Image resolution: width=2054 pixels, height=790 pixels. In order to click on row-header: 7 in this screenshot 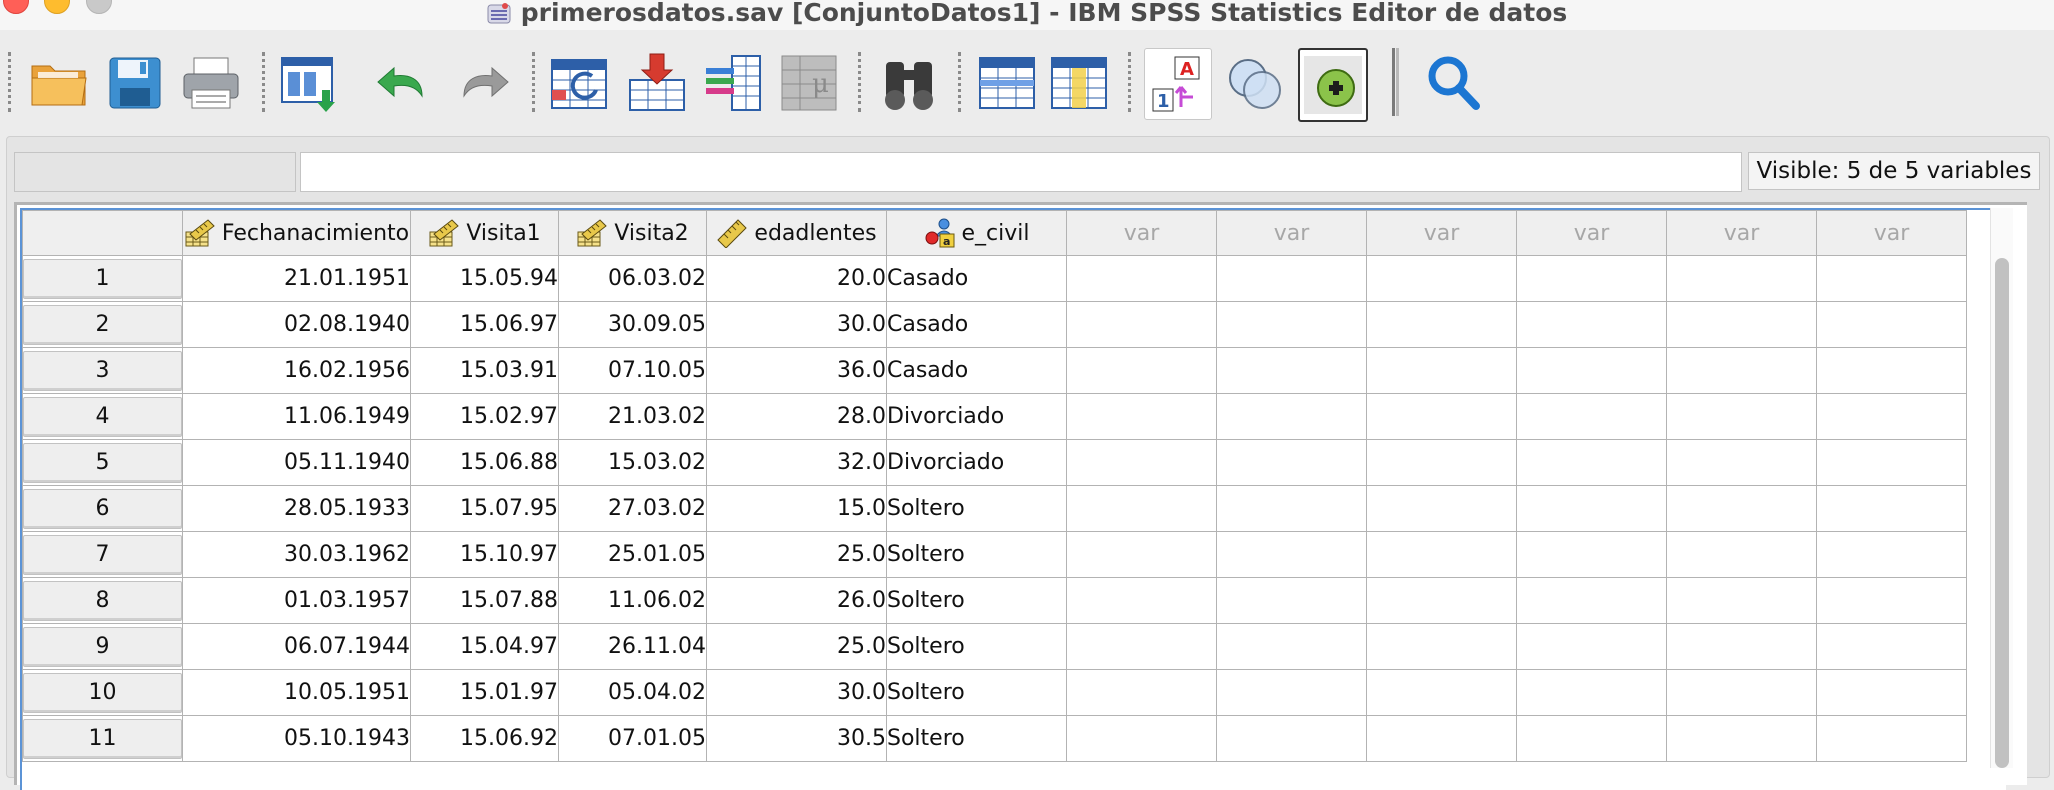, I will do `click(102, 554)`.